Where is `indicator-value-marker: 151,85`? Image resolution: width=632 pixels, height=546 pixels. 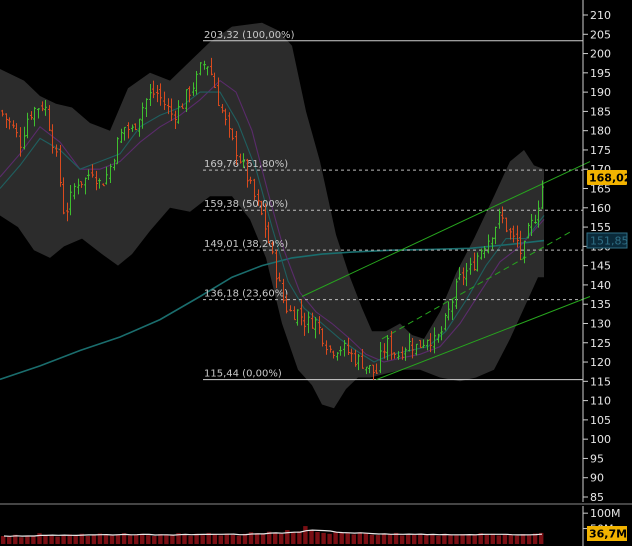
indicator-value-marker: 151,85 is located at coordinates (607, 240).